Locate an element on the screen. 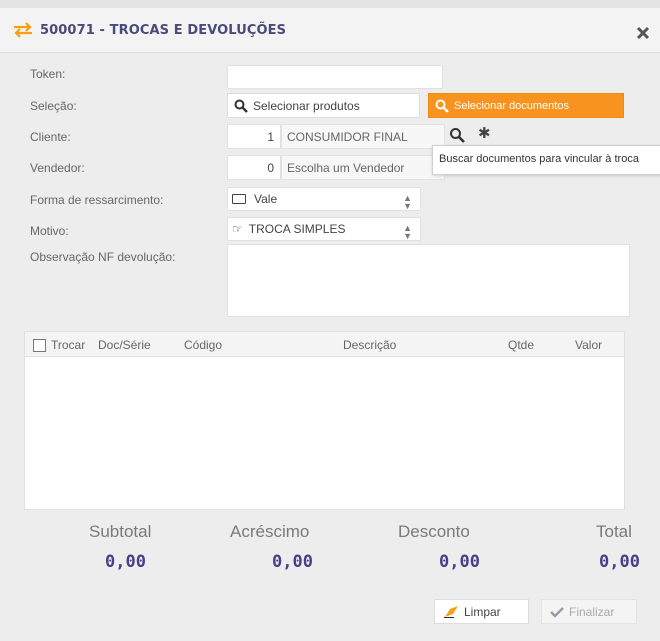 The width and height of the screenshot is (660, 641). select-products-label: Selecionar produtos is located at coordinates (306, 105).